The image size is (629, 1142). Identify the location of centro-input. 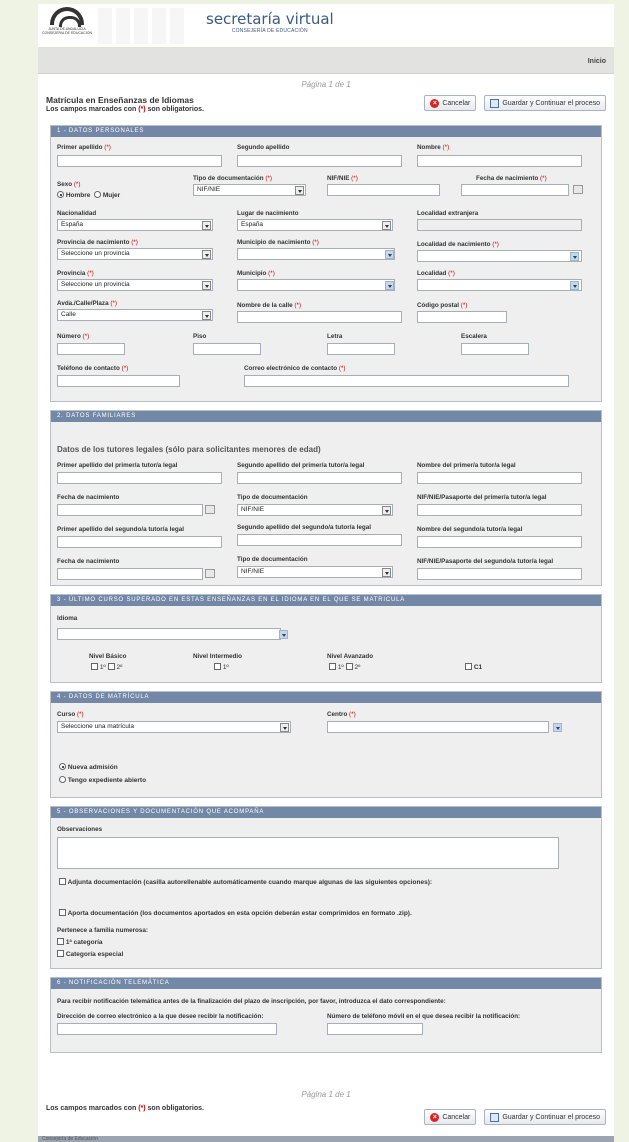
(438, 727).